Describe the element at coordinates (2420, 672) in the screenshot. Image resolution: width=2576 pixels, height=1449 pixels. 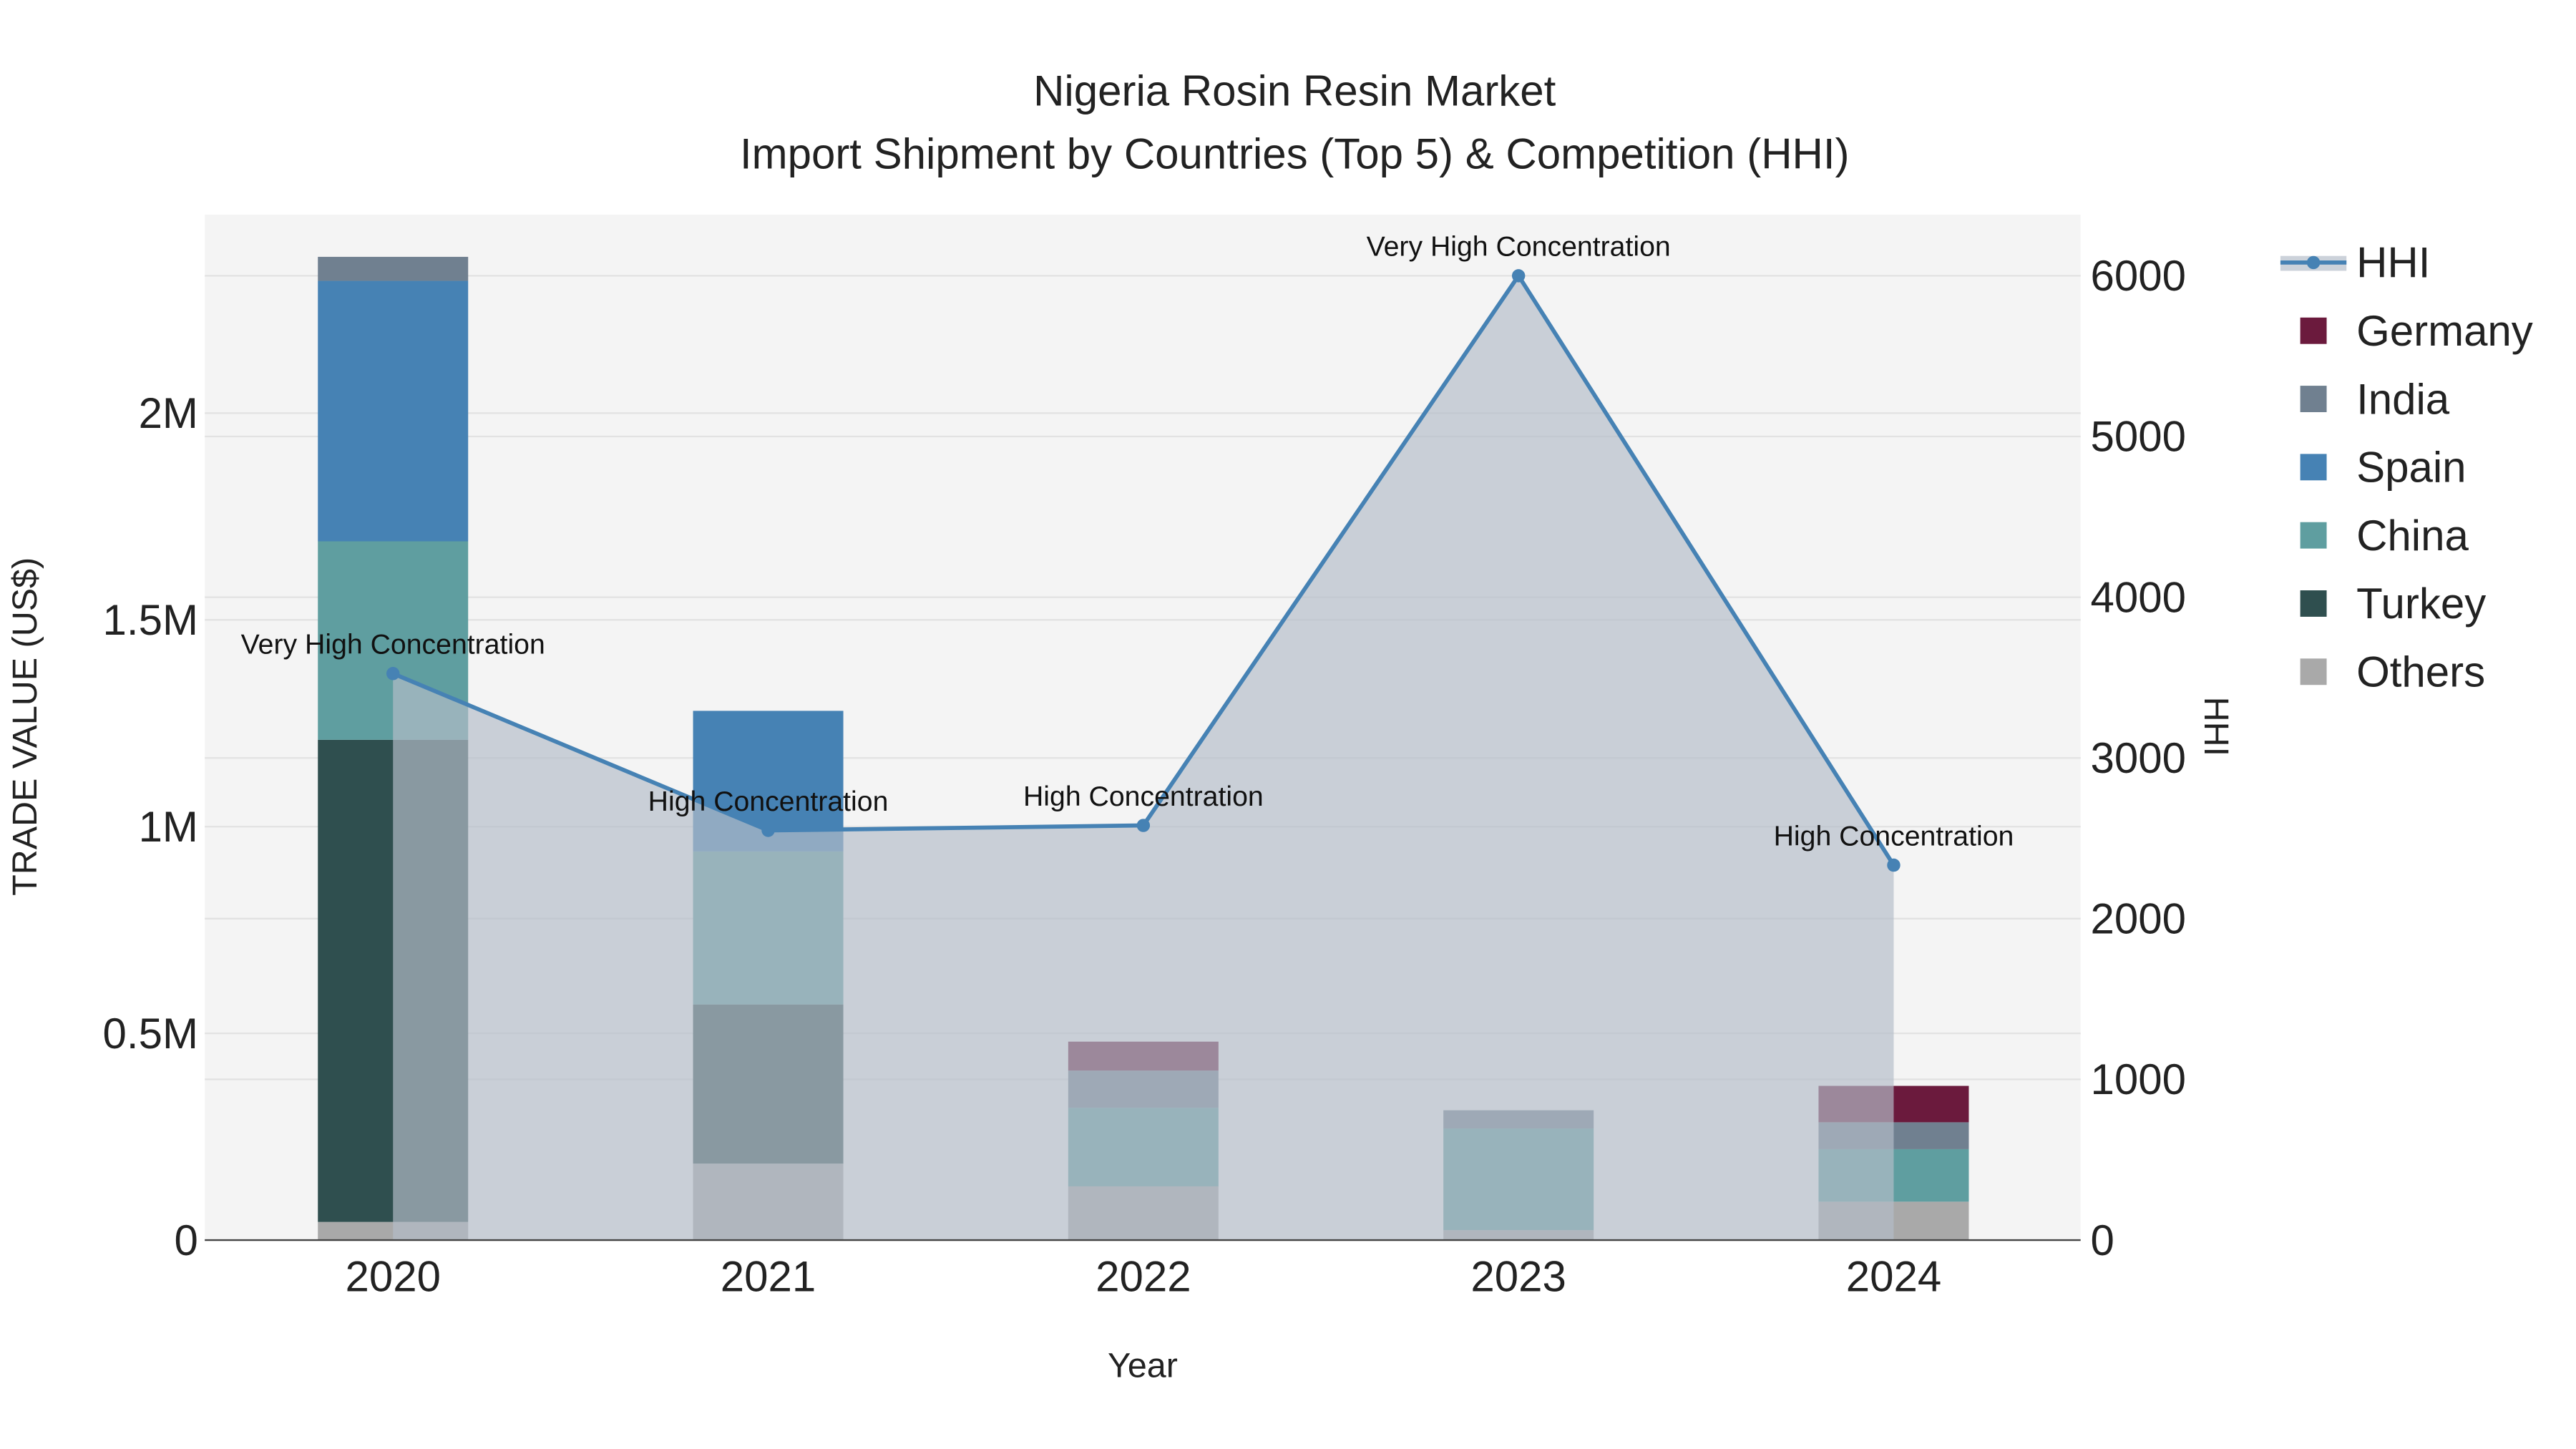
I see `legend-label-others: Others` at that location.